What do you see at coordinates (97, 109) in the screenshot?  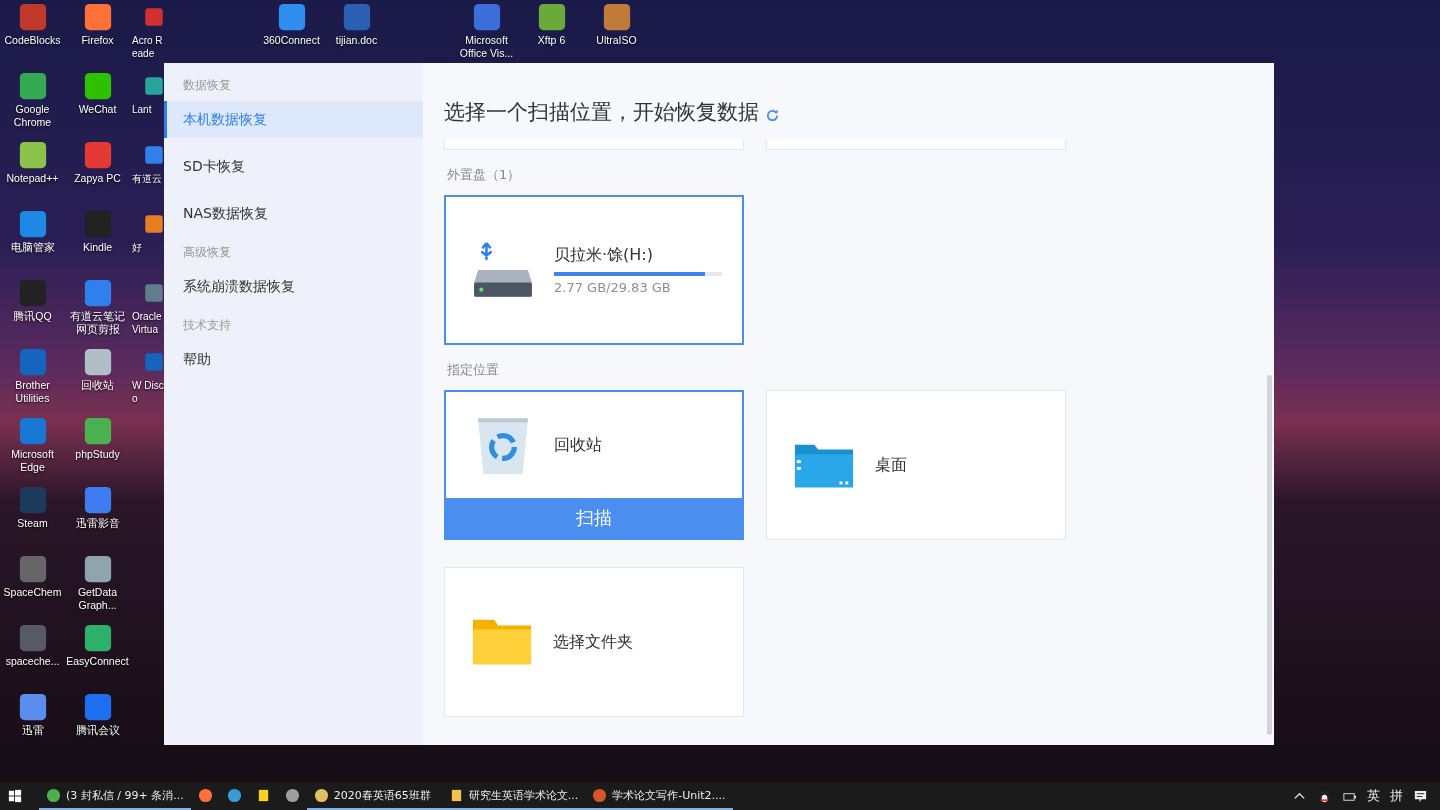 I see `icon-label: WeChat` at bounding box center [97, 109].